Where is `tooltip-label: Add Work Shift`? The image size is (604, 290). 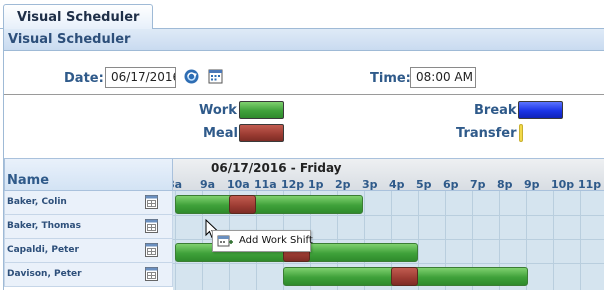 tooltip-label: Add Work Shift is located at coordinates (276, 240).